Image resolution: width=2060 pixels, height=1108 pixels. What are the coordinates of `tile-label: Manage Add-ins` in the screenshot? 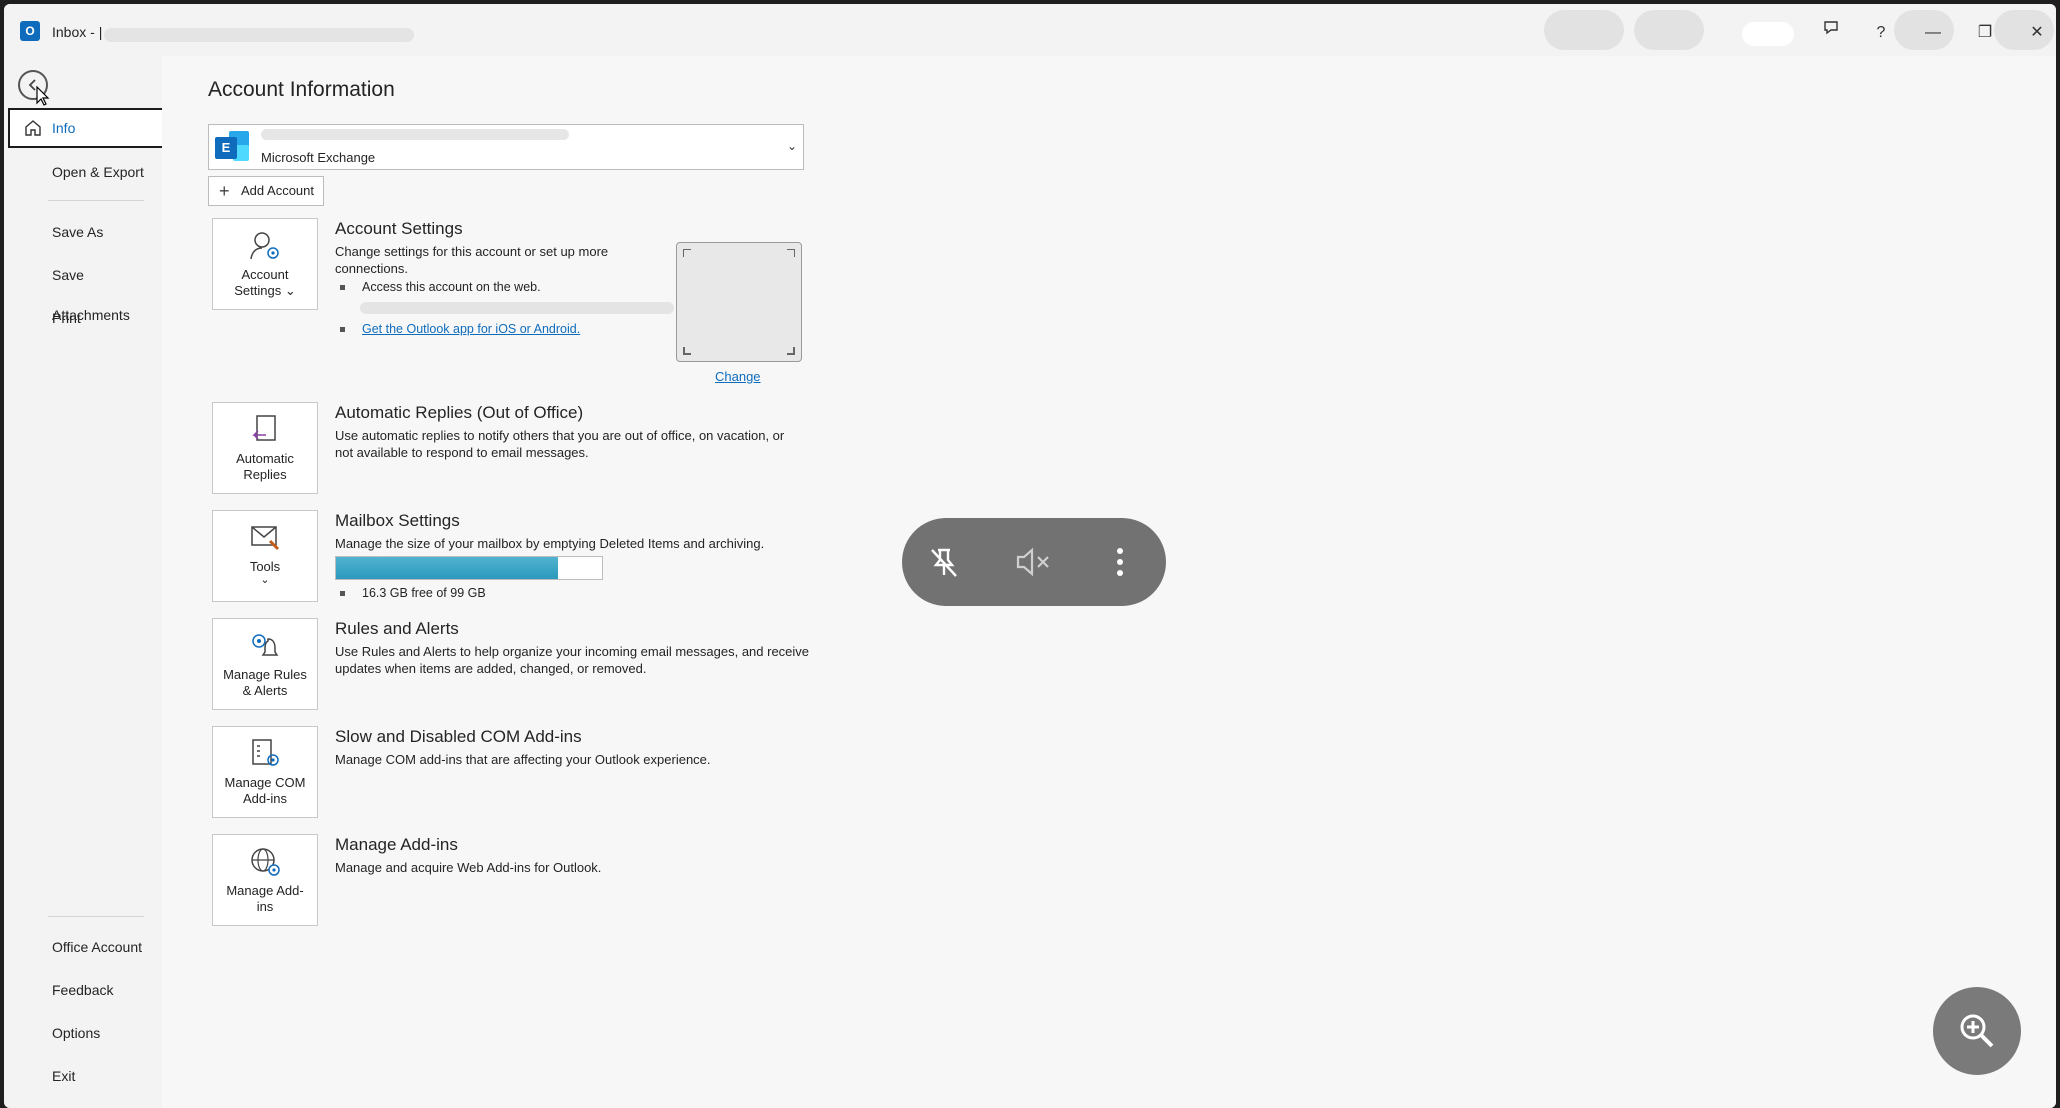 It's located at (265, 898).